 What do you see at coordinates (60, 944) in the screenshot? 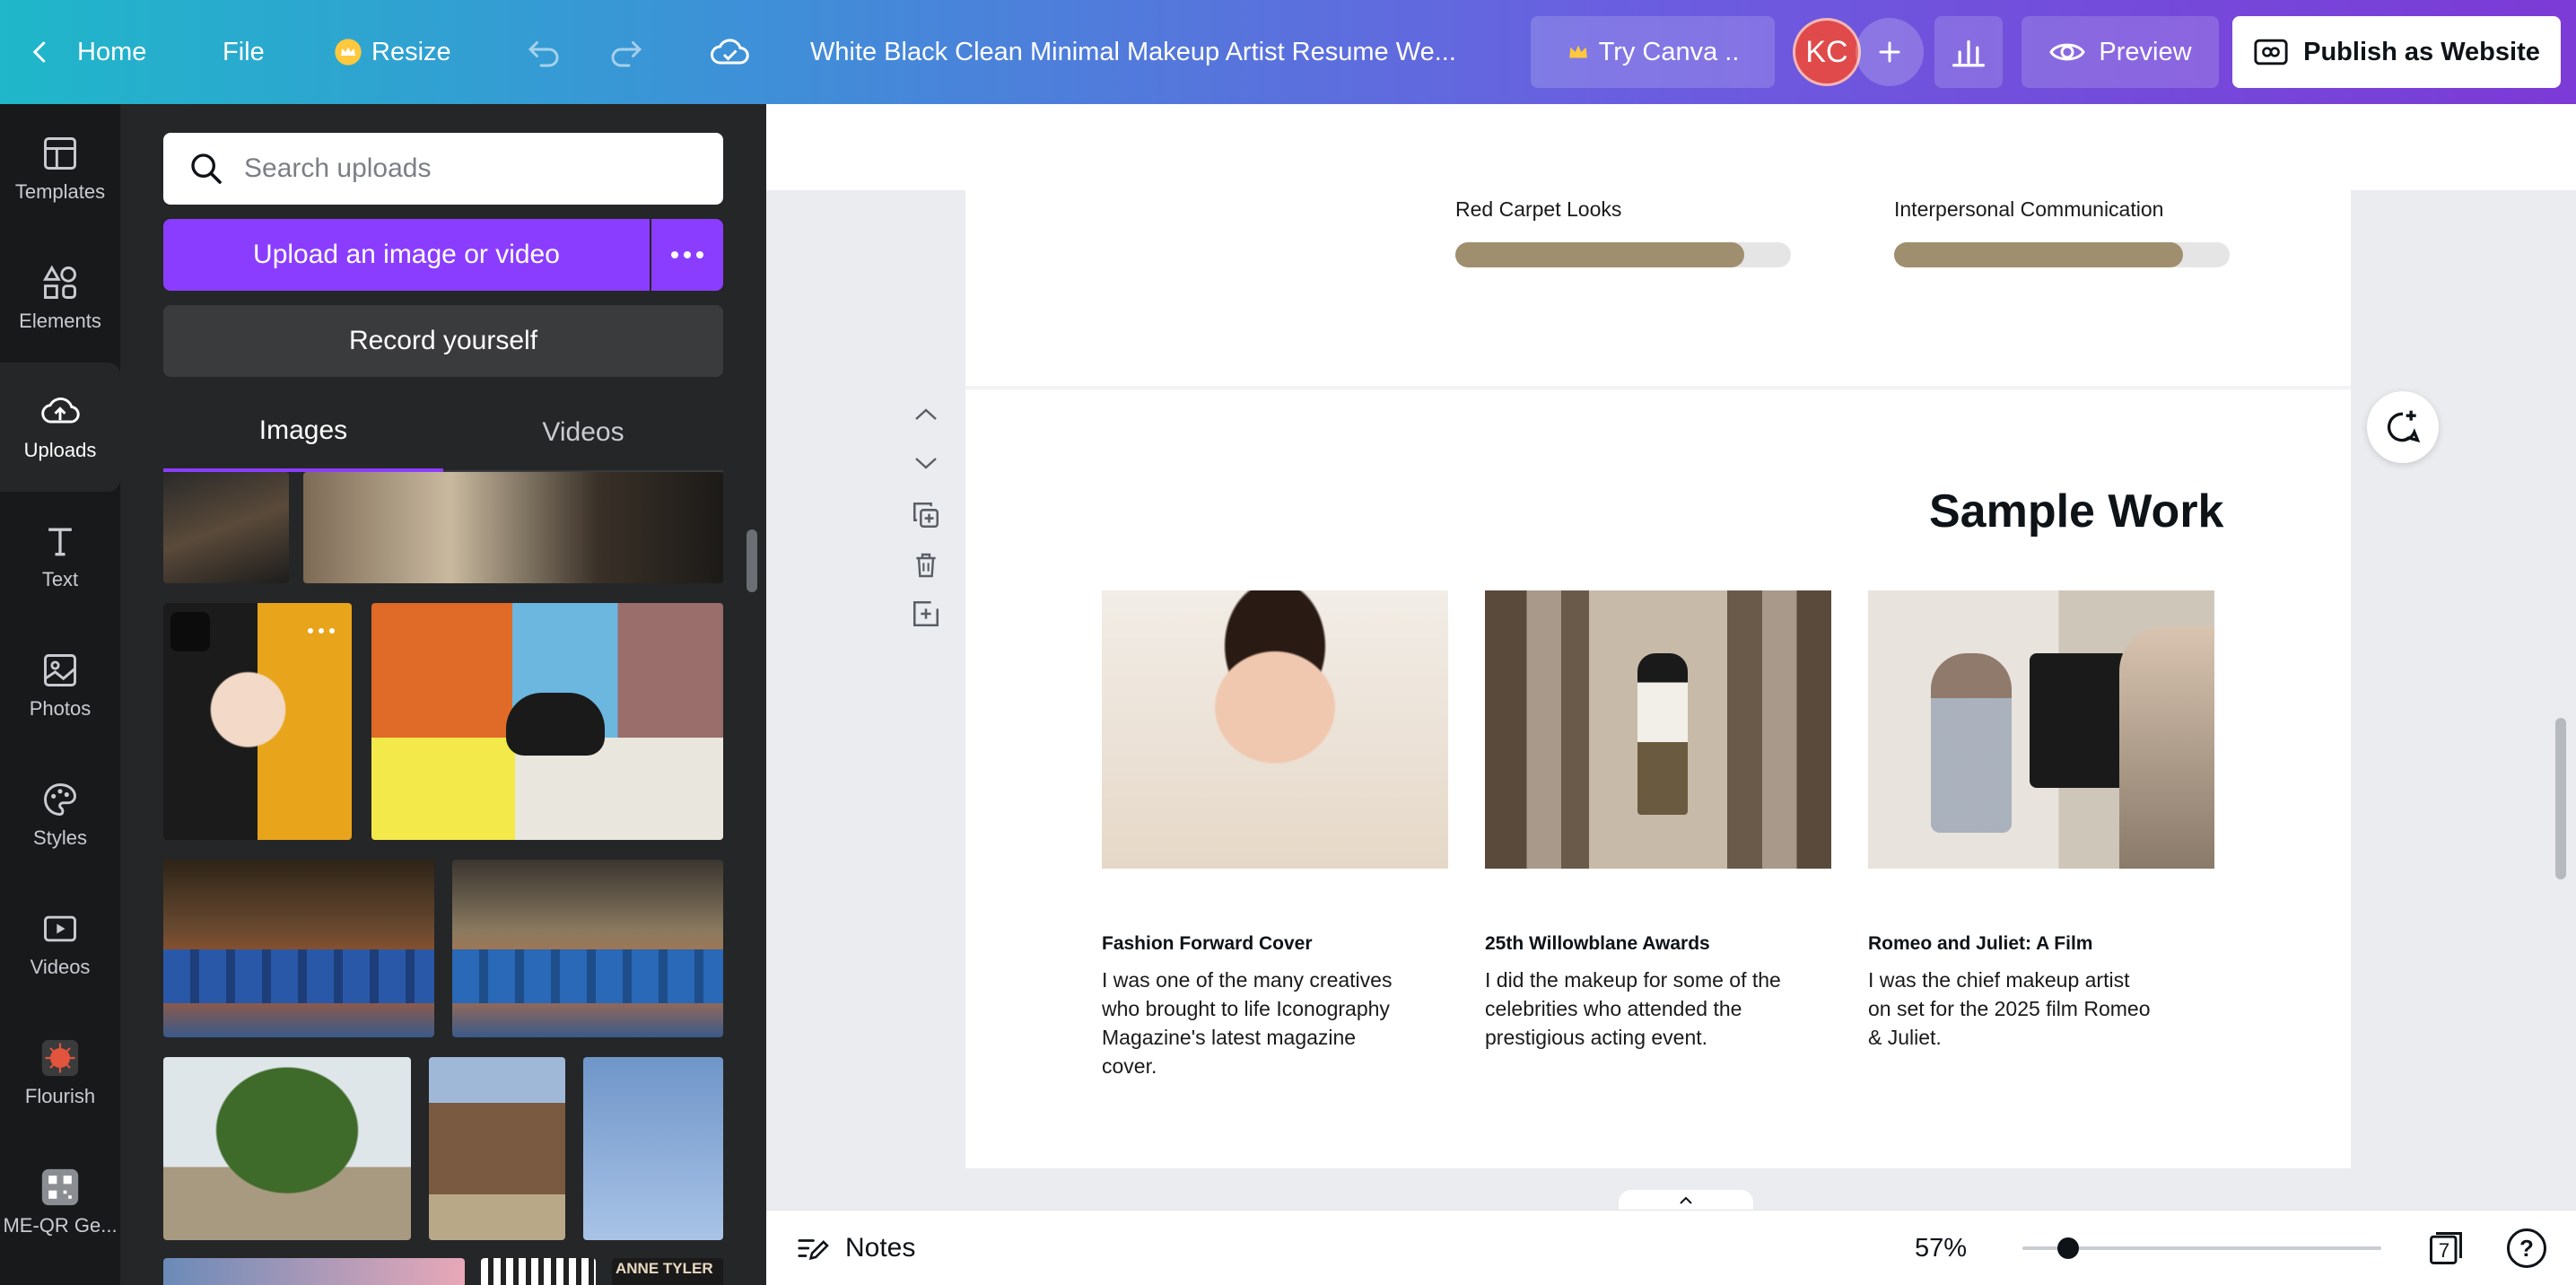
I see `rail-item-videos: Videos` at bounding box center [60, 944].